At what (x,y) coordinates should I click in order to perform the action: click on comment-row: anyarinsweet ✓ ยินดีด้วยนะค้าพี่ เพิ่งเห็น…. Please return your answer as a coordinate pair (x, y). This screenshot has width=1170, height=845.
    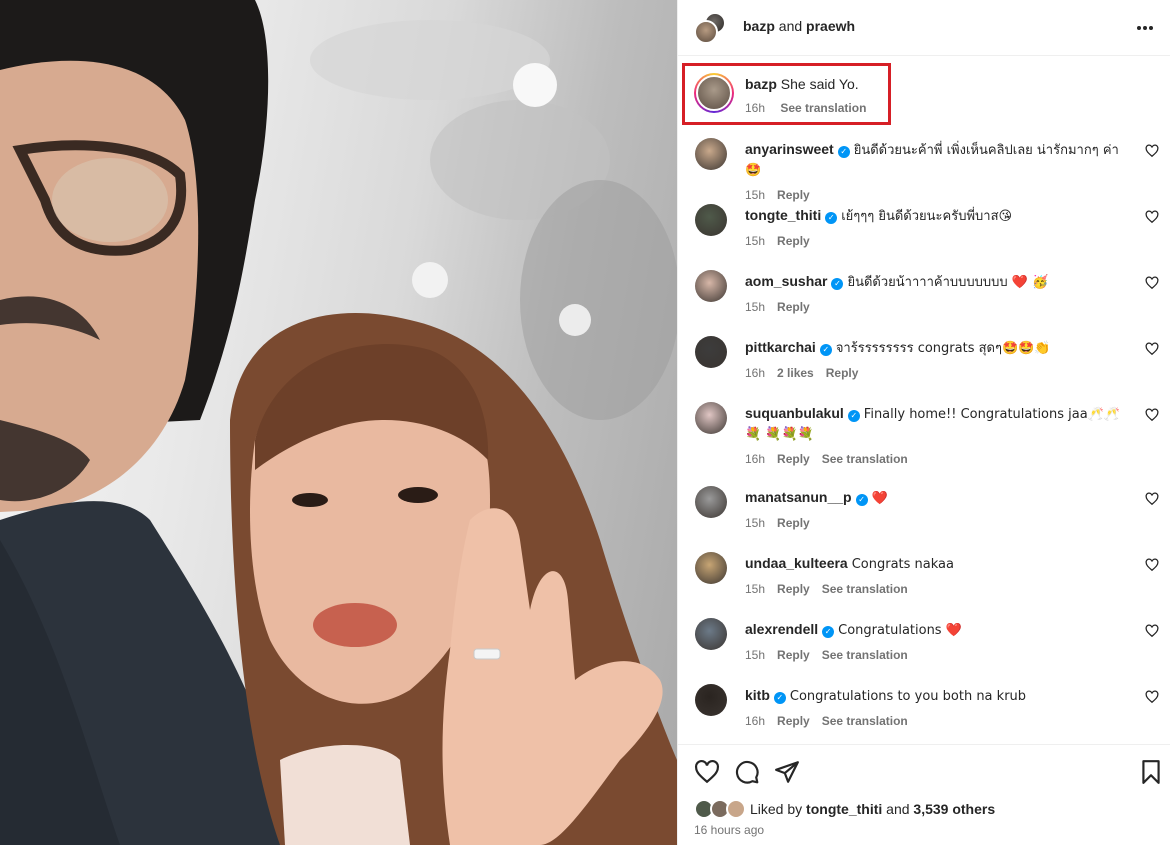
    Looking at the image, I should click on (924, 167).